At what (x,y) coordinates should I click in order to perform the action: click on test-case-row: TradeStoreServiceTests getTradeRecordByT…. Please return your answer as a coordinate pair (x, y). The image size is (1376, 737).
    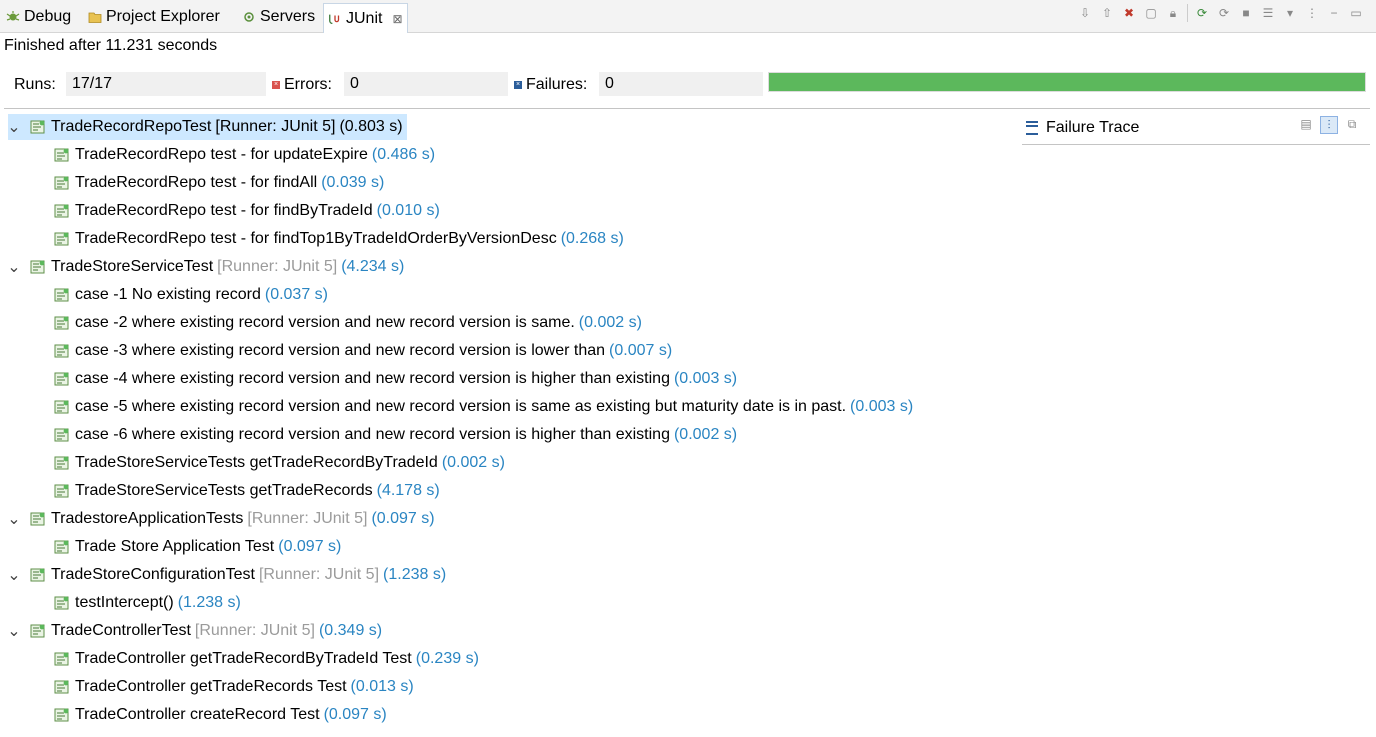
    Looking at the image, I should click on (279, 463).